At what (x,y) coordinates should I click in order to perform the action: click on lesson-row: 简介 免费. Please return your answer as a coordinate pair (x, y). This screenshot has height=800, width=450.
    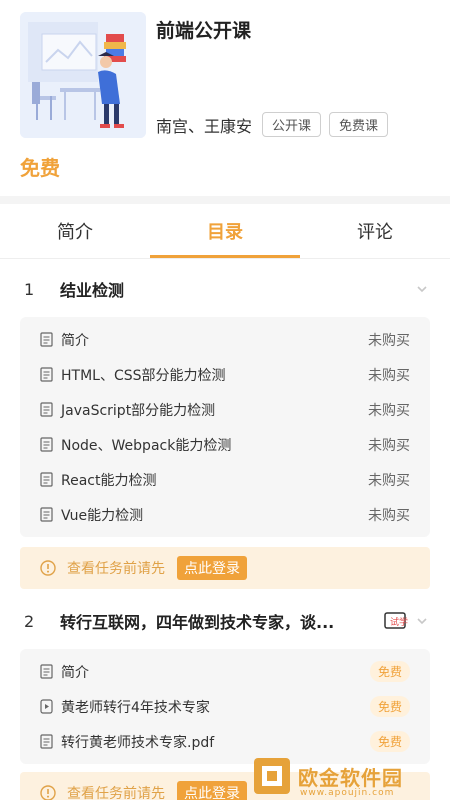
    Looking at the image, I should click on (225, 671).